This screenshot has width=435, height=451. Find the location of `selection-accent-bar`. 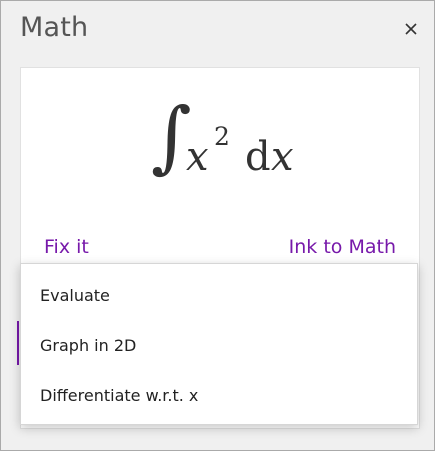

selection-accent-bar is located at coordinates (18, 343).